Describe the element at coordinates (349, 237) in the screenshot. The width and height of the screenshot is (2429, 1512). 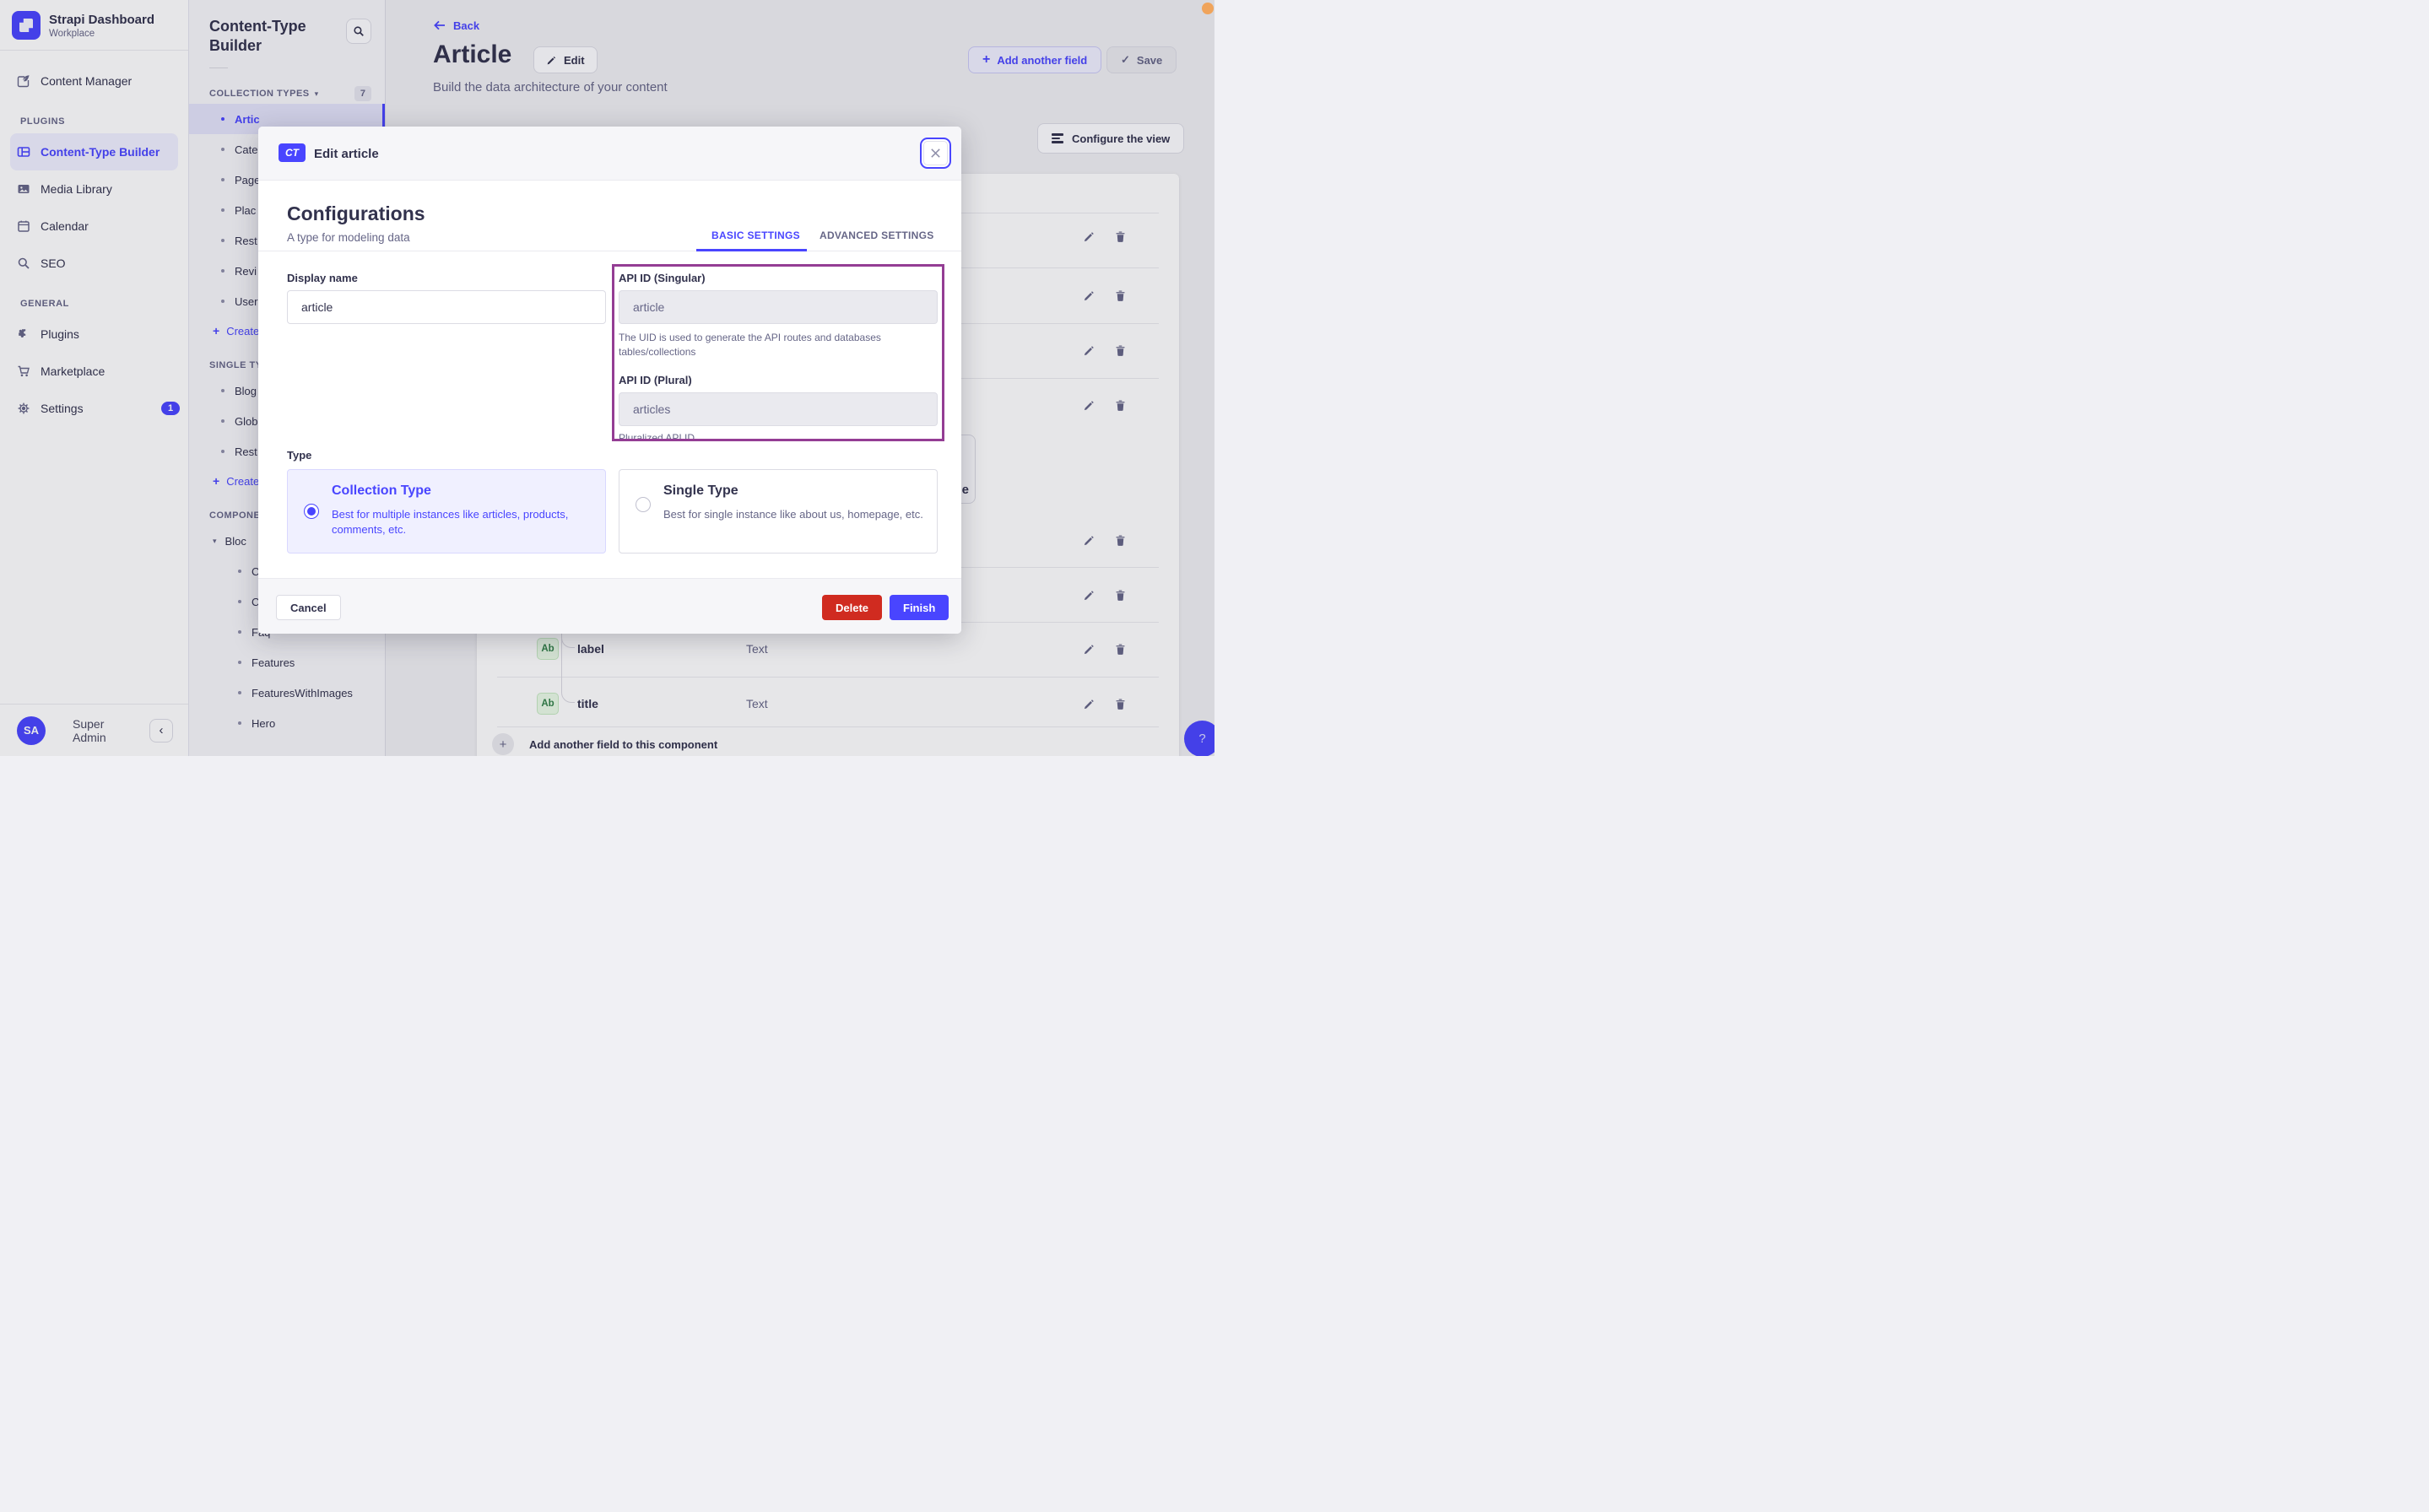
I see `modal-subheading: A type for modeling data` at that location.